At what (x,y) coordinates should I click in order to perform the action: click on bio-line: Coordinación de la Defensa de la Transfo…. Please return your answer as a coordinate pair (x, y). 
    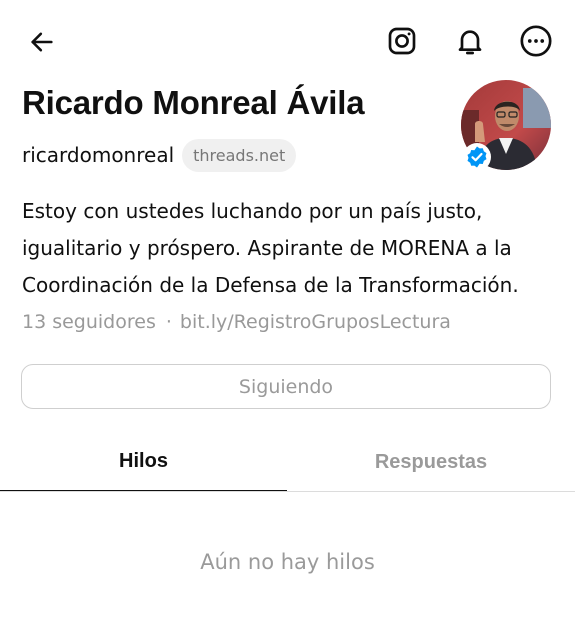
    Looking at the image, I should click on (270, 285).